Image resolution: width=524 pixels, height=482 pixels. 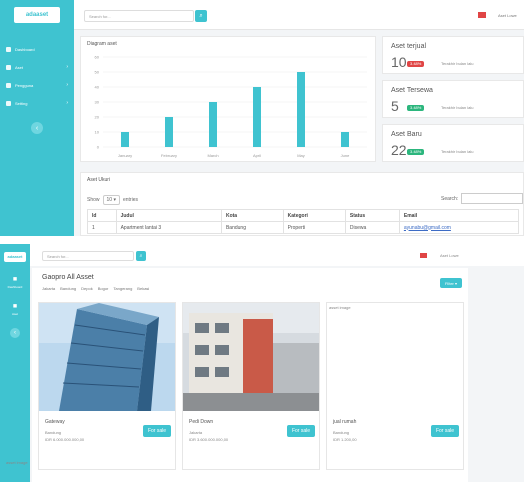 I want to click on sidebar-item-dashboard: ■ Dashboard, so click(x=15, y=282).